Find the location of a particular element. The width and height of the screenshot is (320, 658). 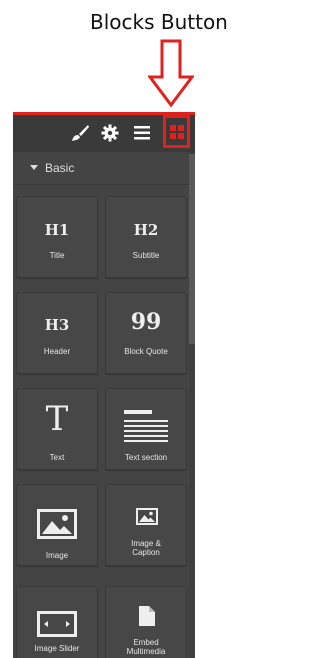

block-embed-multimedia: Embed Multimedia is located at coordinates (146, 622).